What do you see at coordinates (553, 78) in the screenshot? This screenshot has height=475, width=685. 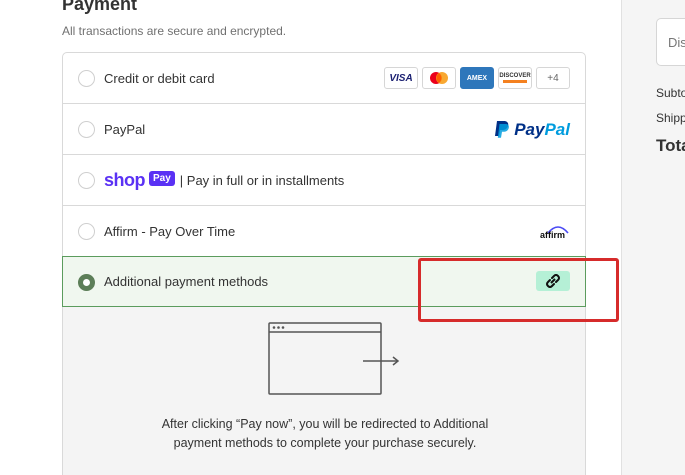 I see `more-cards-badge: +4` at bounding box center [553, 78].